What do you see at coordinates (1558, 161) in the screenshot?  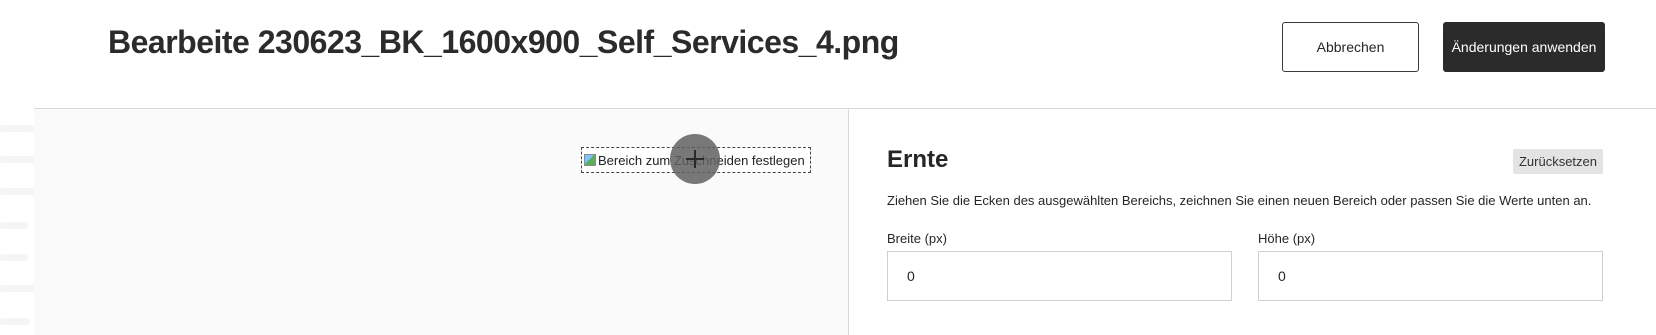 I see `reset-button: Zurücksetzen` at bounding box center [1558, 161].